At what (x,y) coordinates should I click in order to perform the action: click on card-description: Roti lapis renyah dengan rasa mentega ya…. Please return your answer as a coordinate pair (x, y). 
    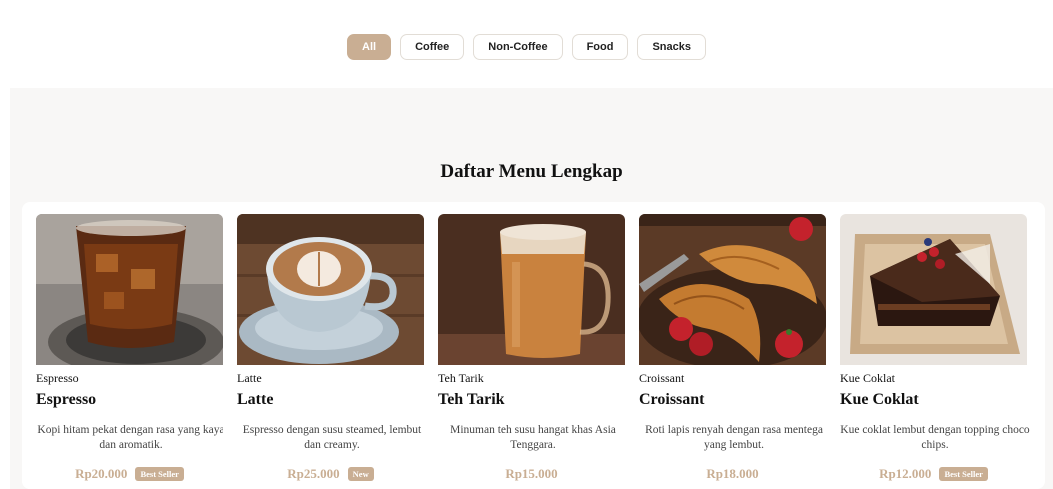
    Looking at the image, I should click on (734, 437).